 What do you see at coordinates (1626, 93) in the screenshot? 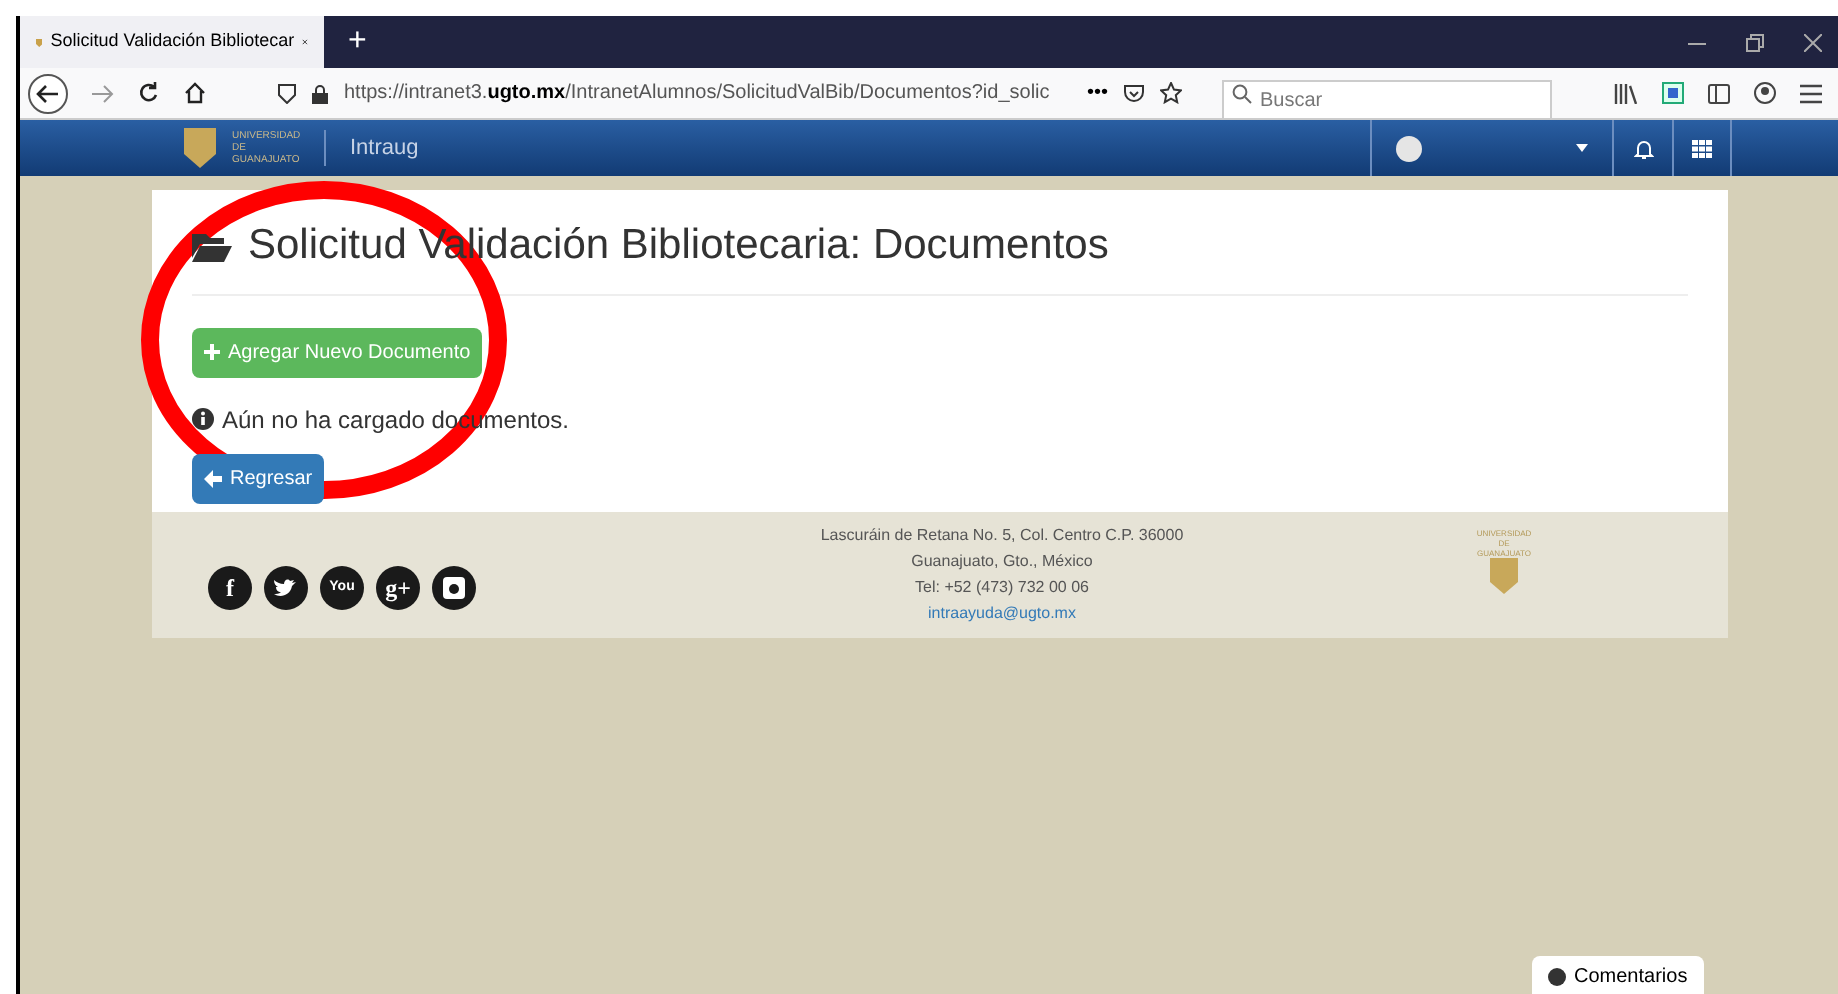
I see `library-icon` at bounding box center [1626, 93].